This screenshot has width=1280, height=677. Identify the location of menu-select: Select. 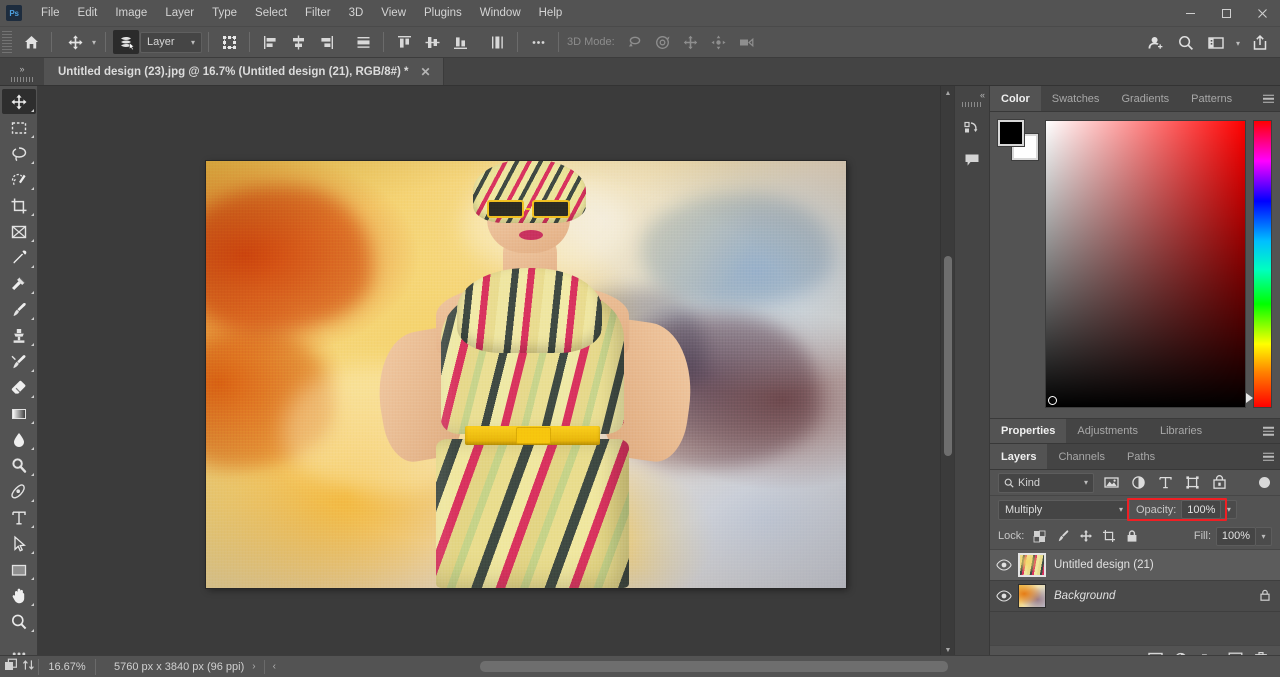
(271, 13).